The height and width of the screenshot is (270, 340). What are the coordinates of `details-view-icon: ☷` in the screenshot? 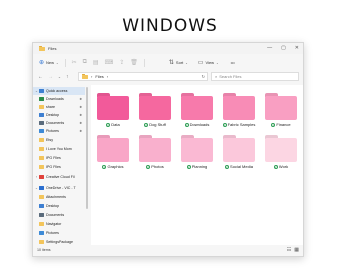 It's located at (289, 250).